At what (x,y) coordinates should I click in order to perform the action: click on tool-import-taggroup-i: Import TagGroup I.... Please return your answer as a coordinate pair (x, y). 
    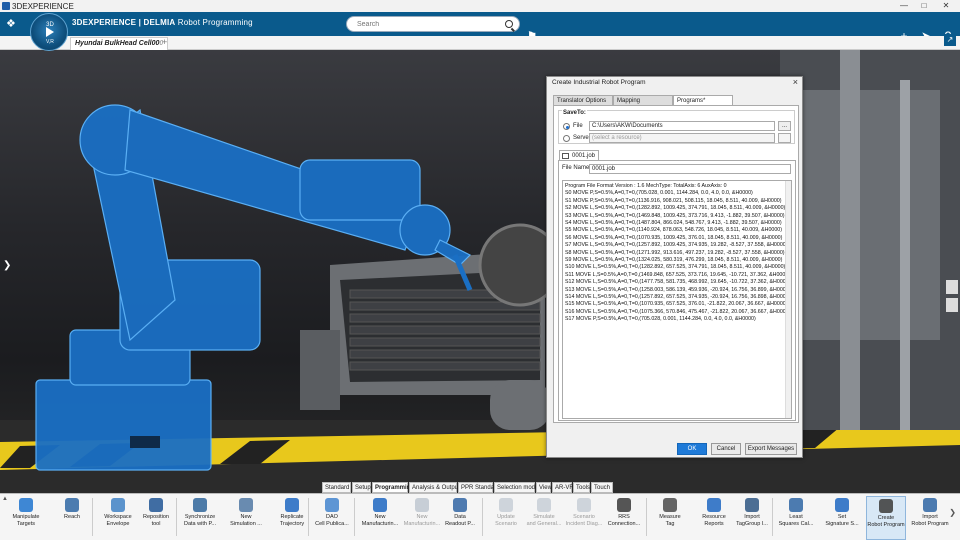
    Looking at the image, I should click on (752, 518).